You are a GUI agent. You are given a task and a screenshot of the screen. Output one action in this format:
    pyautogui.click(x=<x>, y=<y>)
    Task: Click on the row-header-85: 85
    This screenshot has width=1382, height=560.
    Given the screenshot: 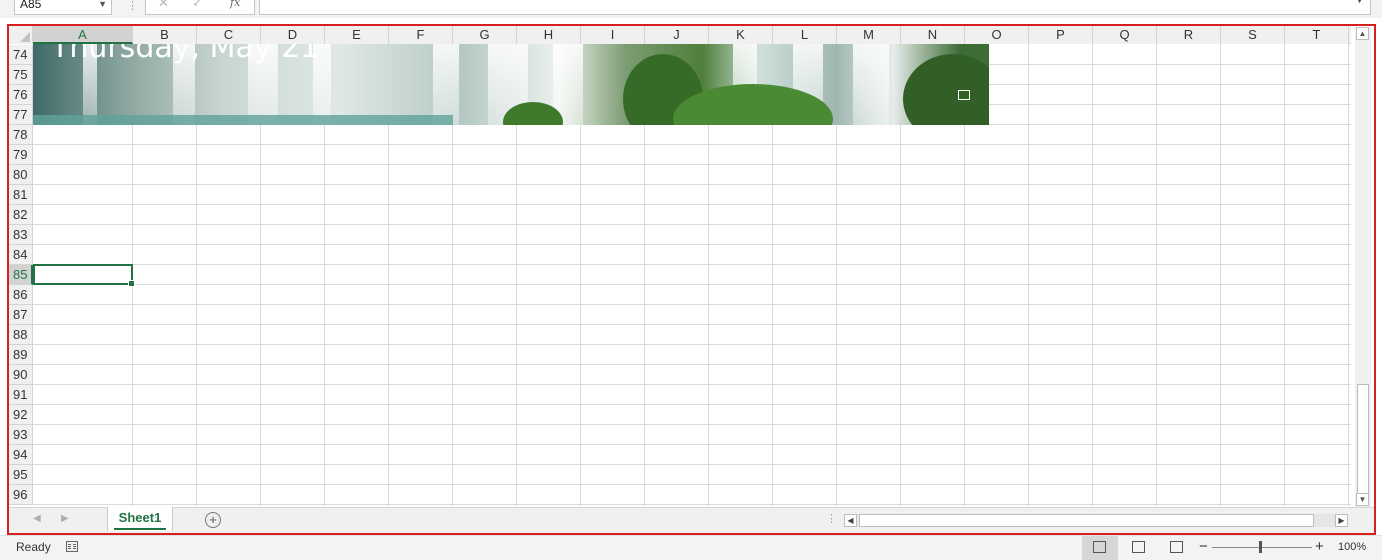 What is the action you would take?
    pyautogui.click(x=21, y=275)
    